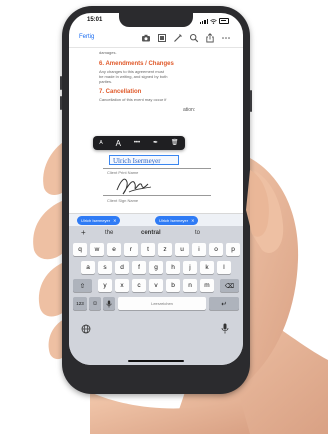 The height and width of the screenshot is (434, 328). I want to click on key-a: a, so click(88, 267).